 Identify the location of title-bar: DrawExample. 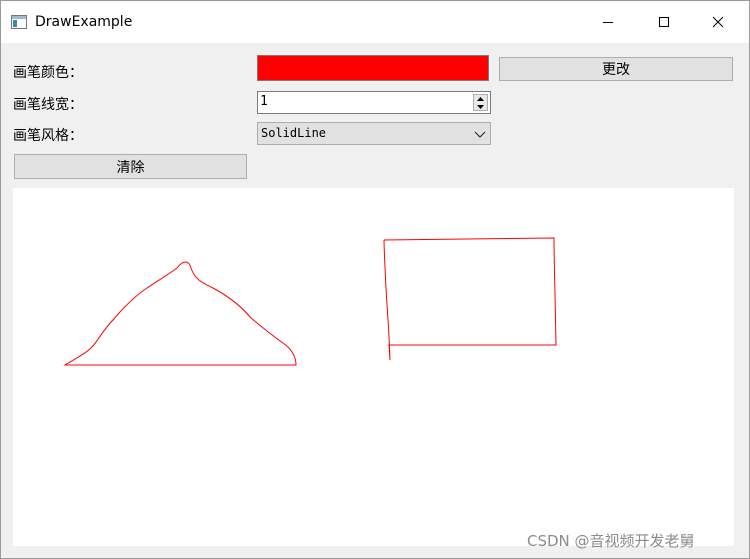
(375, 22).